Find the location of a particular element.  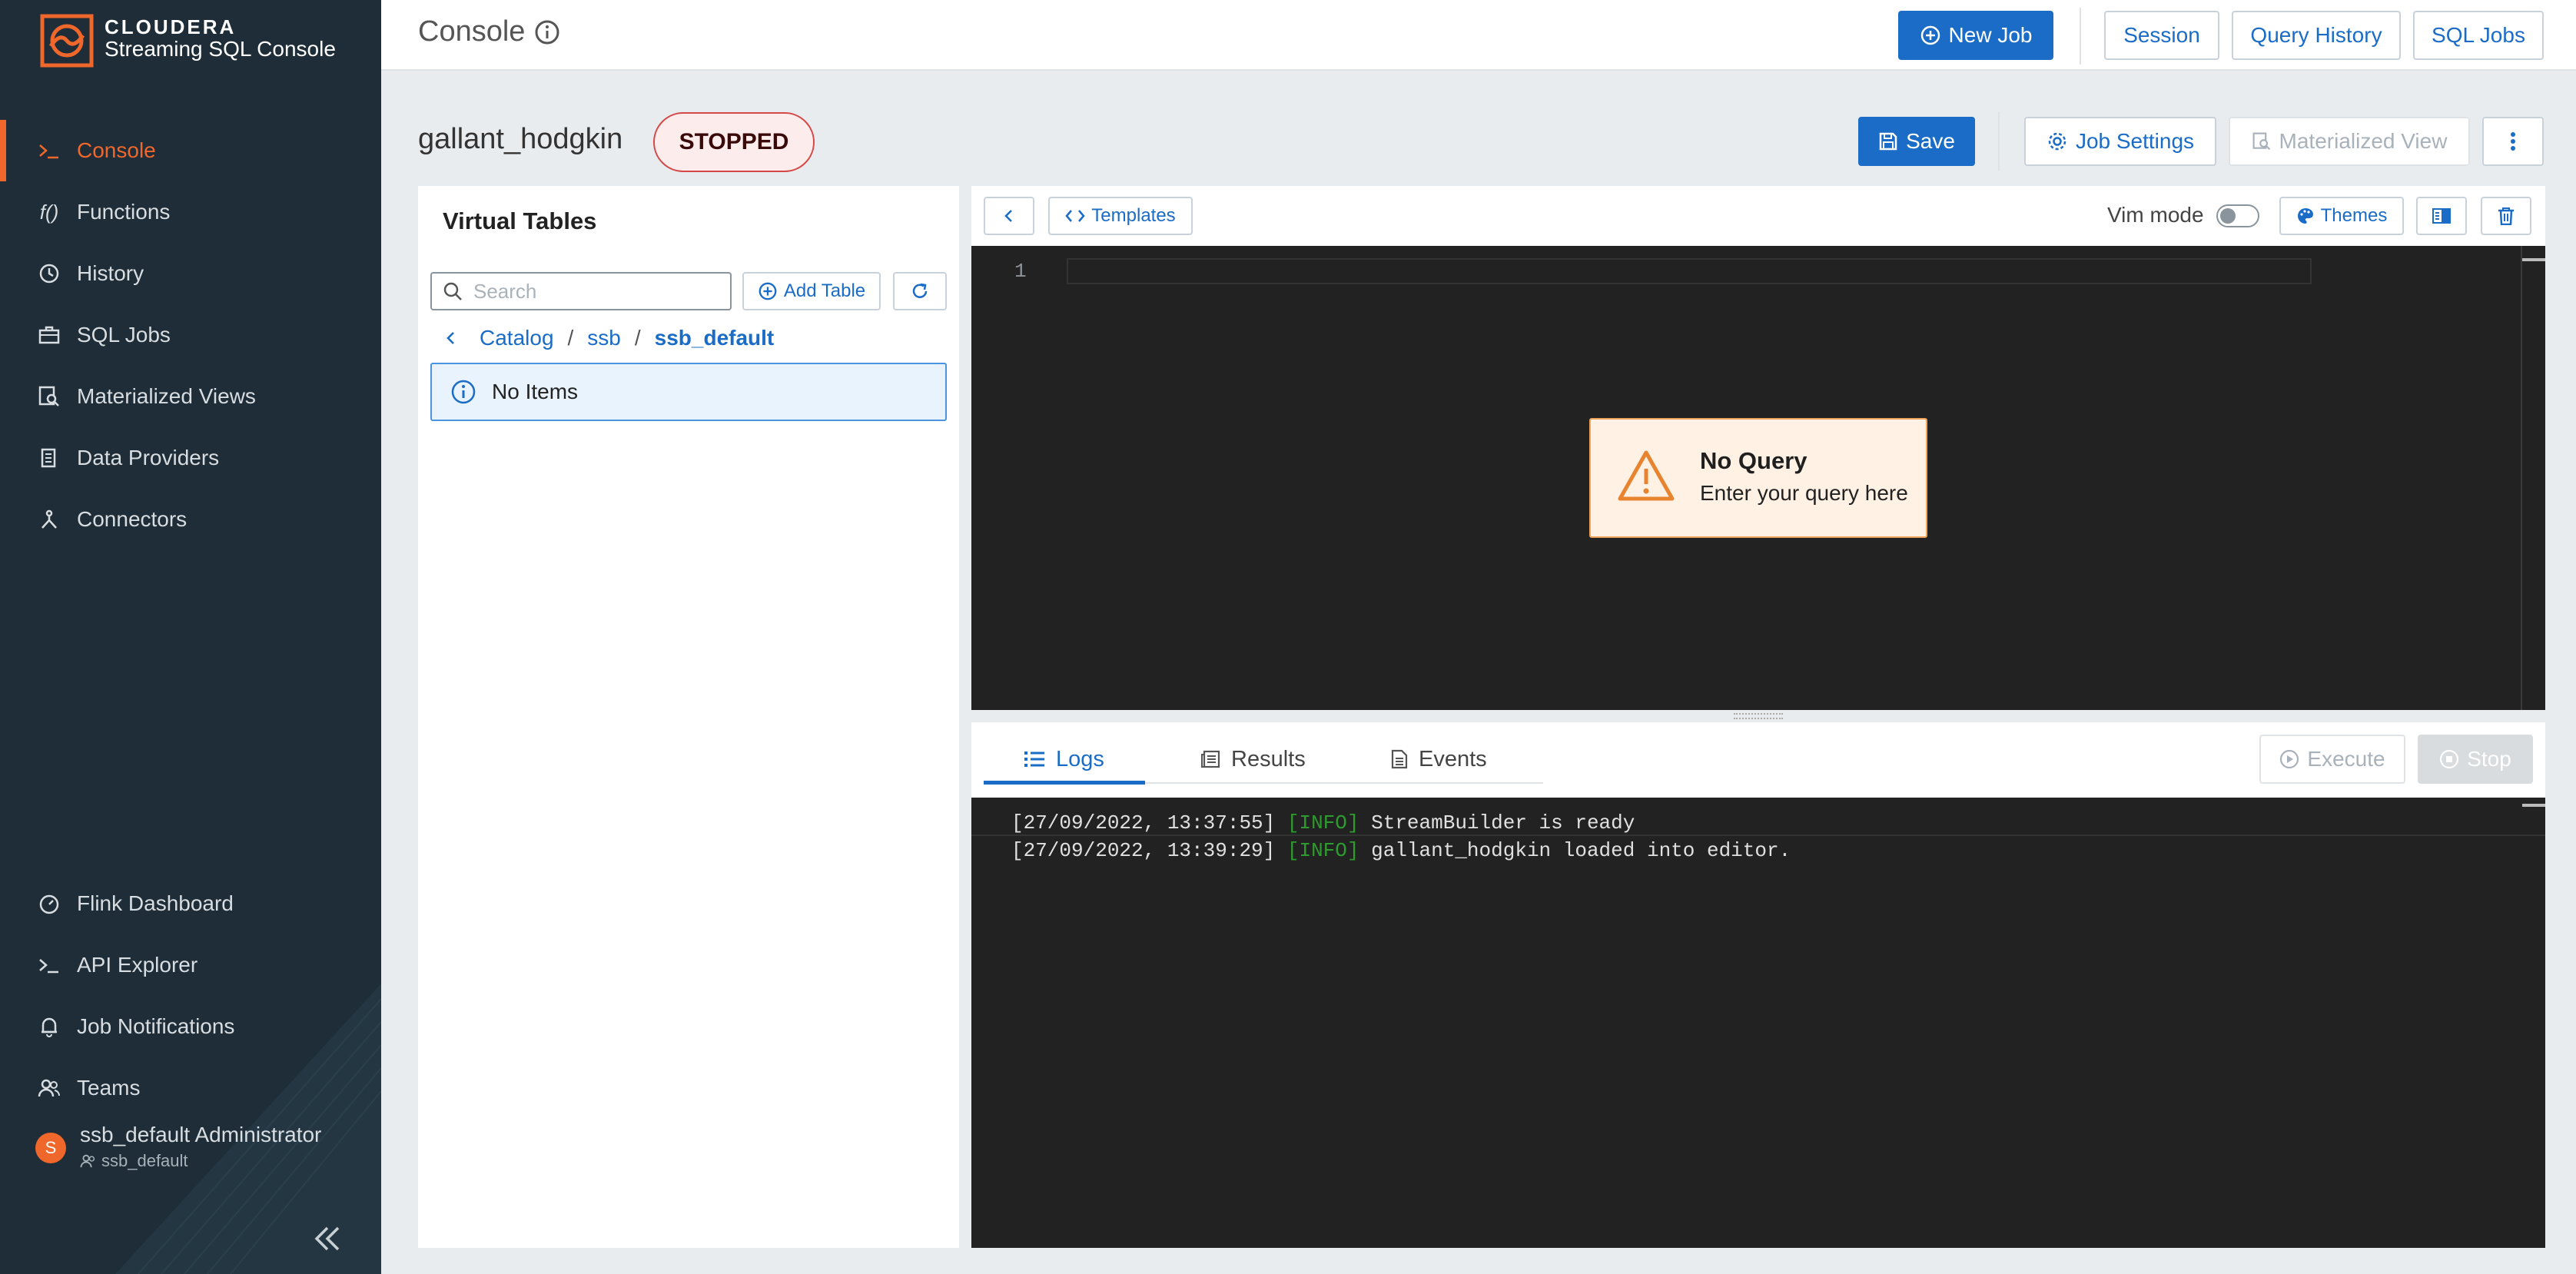

save-button: Save is located at coordinates (1916, 141).